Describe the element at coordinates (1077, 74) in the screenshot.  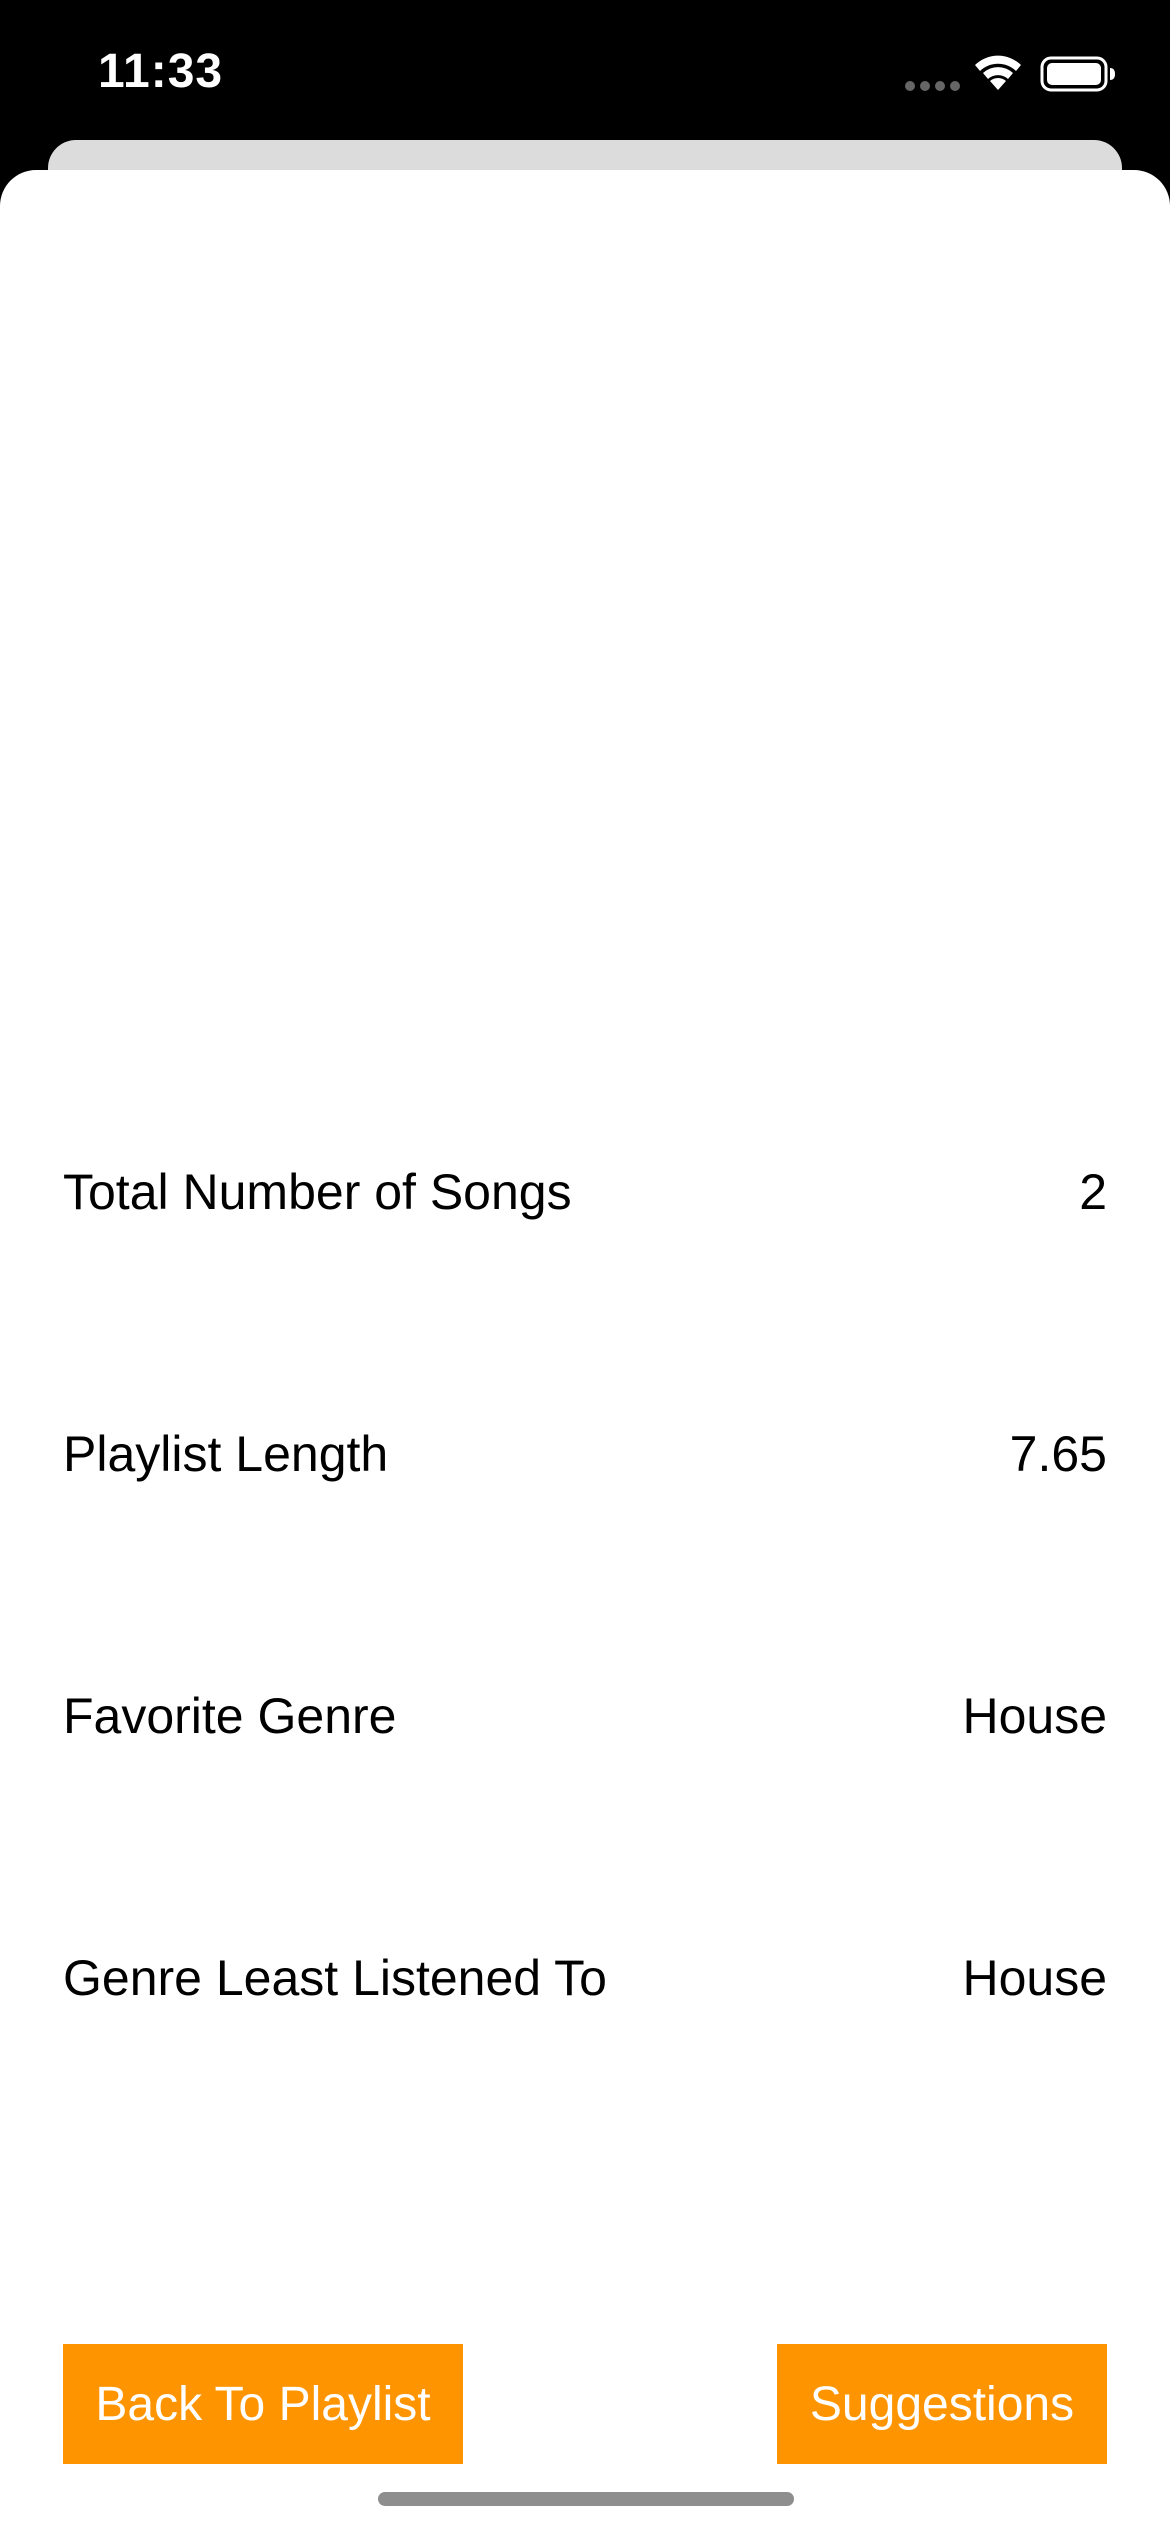
I see `battery-icon` at that location.